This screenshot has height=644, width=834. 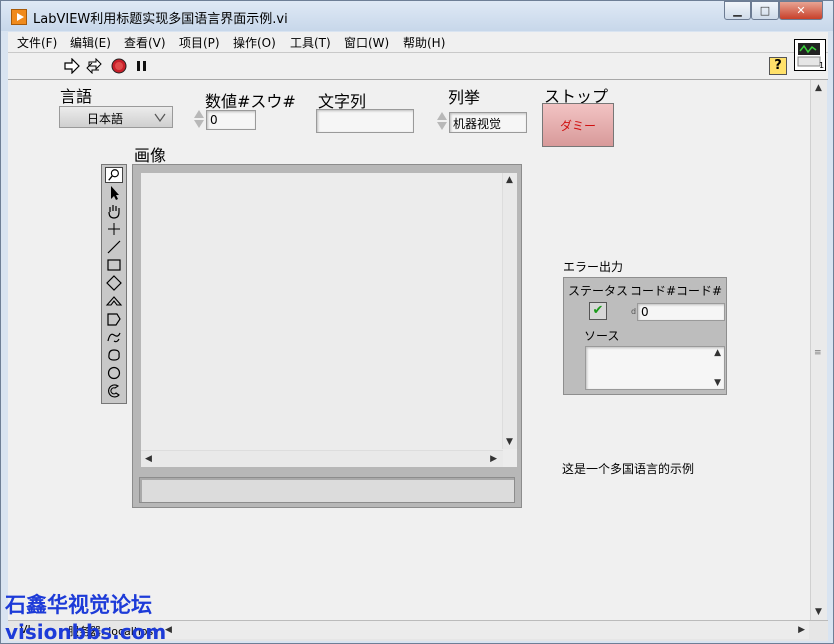 I want to click on close-button: ✕, so click(x=801, y=10).